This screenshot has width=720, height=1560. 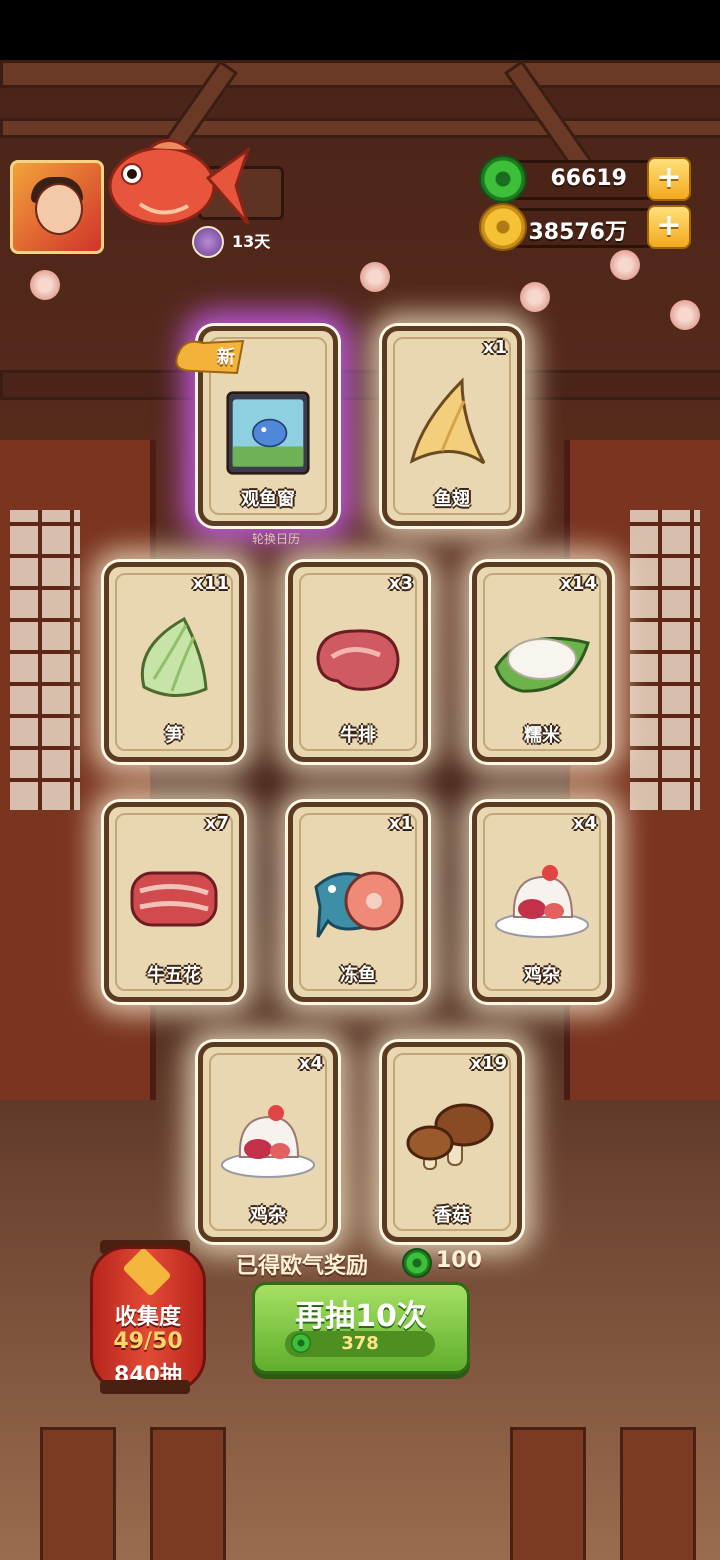 What do you see at coordinates (360, 30) in the screenshot?
I see `status-bar` at bounding box center [360, 30].